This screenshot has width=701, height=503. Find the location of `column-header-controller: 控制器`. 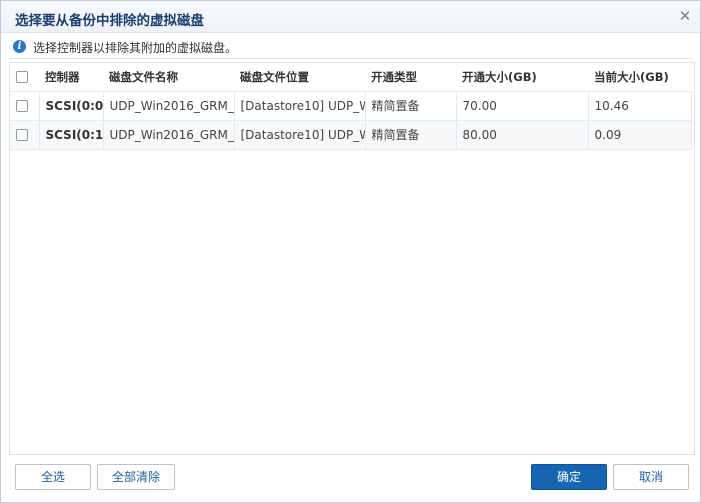

column-header-controller: 控制器 is located at coordinates (71, 77).